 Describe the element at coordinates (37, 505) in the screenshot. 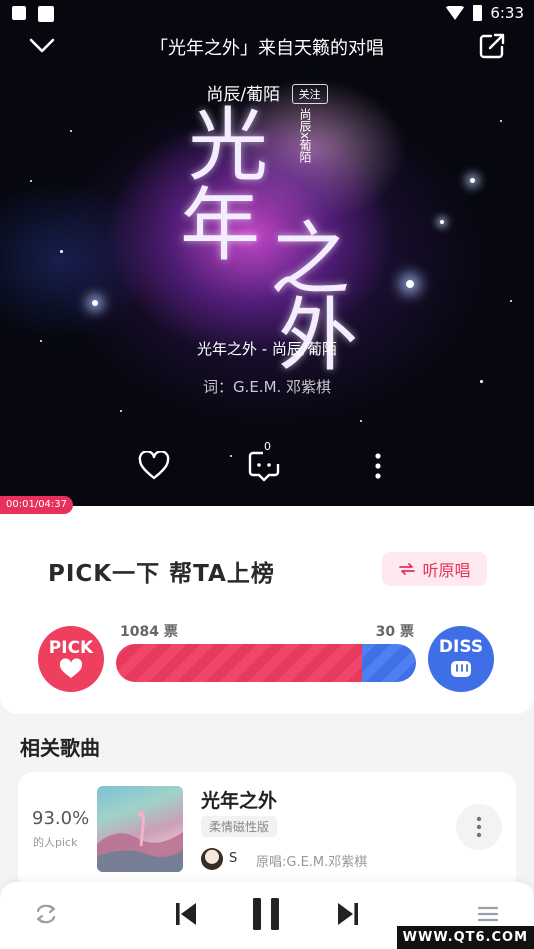

I see `playback-time: 00:01/04:37` at that location.